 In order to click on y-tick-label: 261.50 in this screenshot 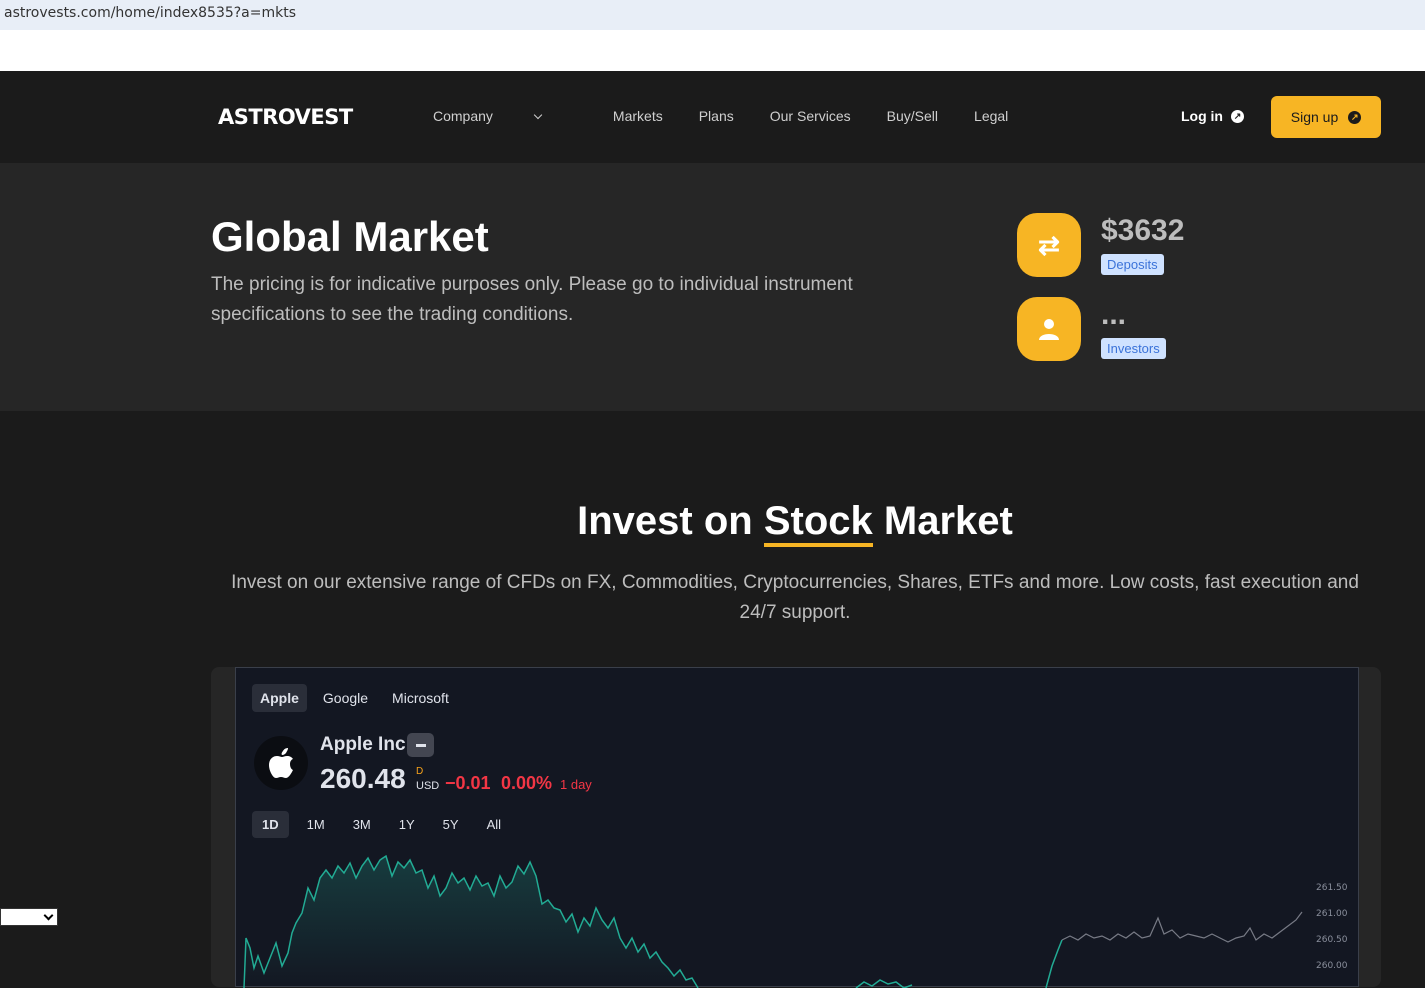, I will do `click(1332, 888)`.